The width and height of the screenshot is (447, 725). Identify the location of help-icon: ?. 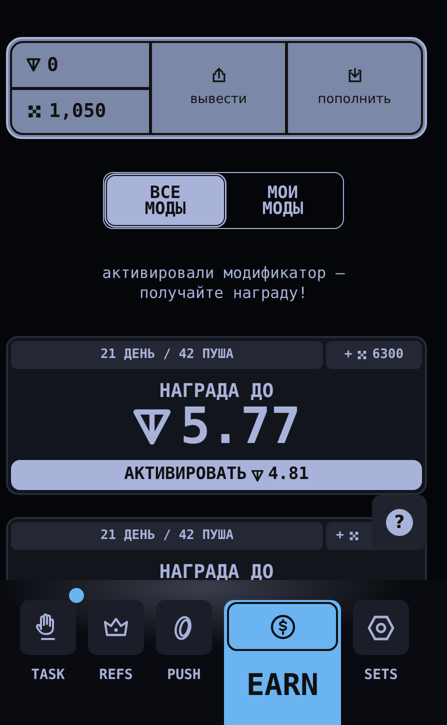
(399, 522).